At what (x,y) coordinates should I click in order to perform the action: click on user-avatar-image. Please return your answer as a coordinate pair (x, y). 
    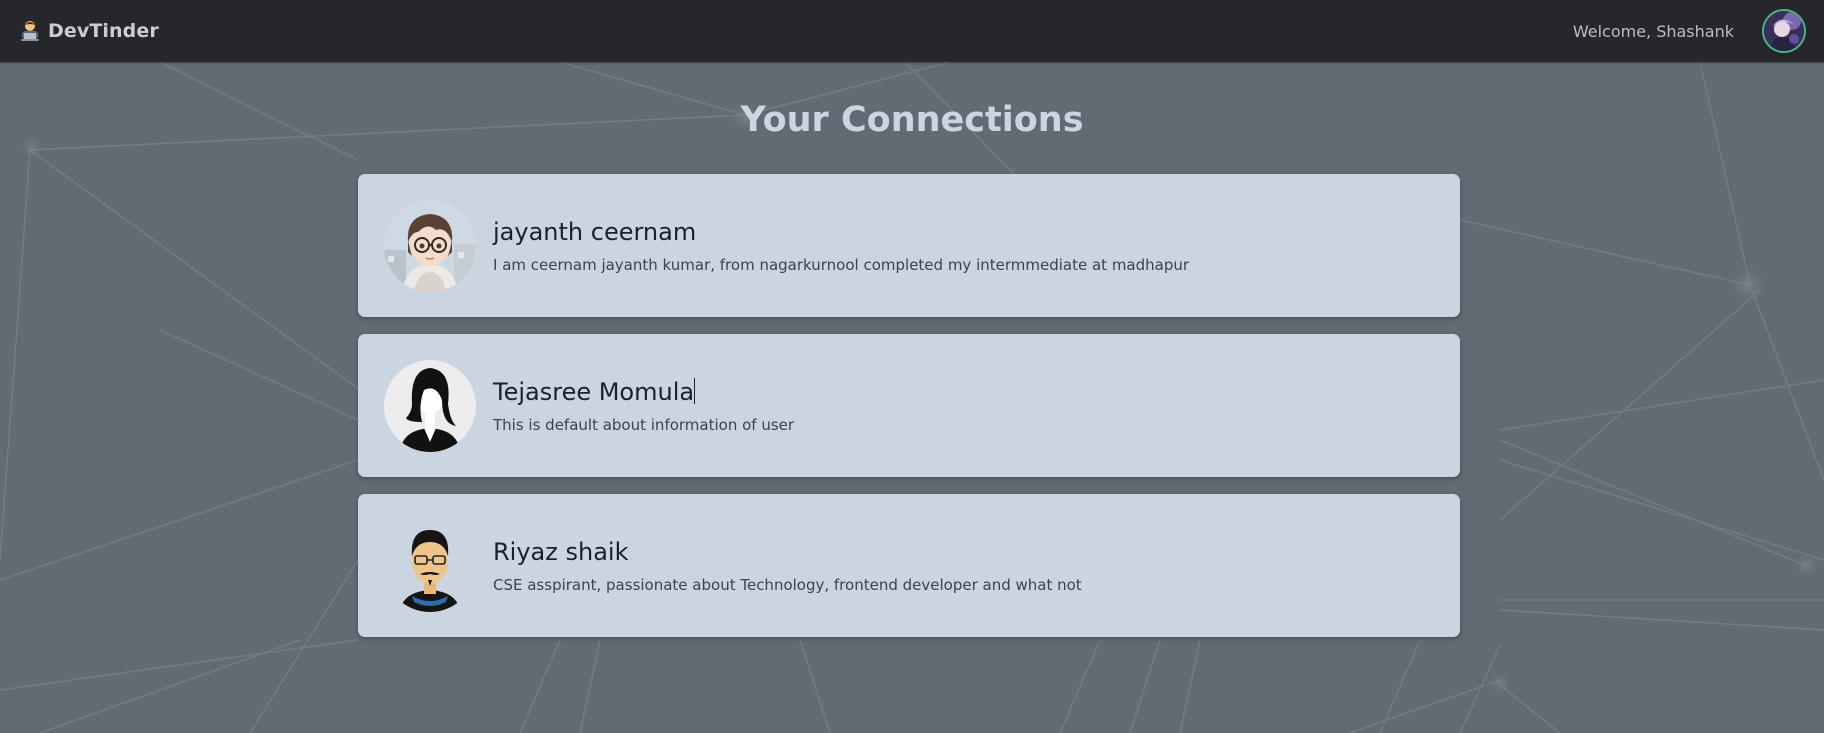
    Looking at the image, I should click on (1784, 31).